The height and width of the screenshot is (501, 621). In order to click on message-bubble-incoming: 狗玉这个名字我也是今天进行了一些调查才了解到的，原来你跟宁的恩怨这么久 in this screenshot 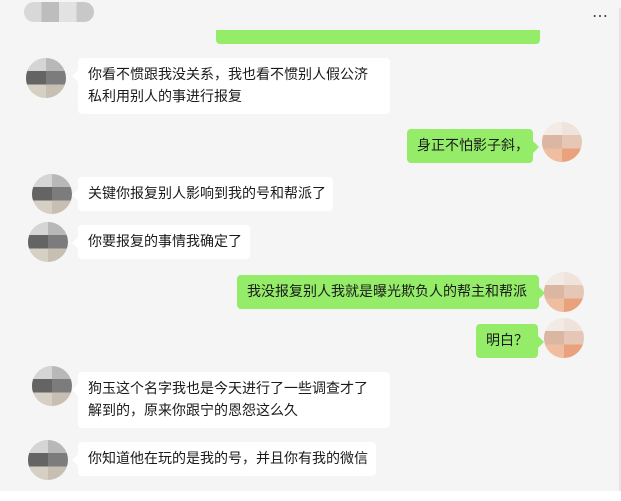, I will do `click(231, 400)`.